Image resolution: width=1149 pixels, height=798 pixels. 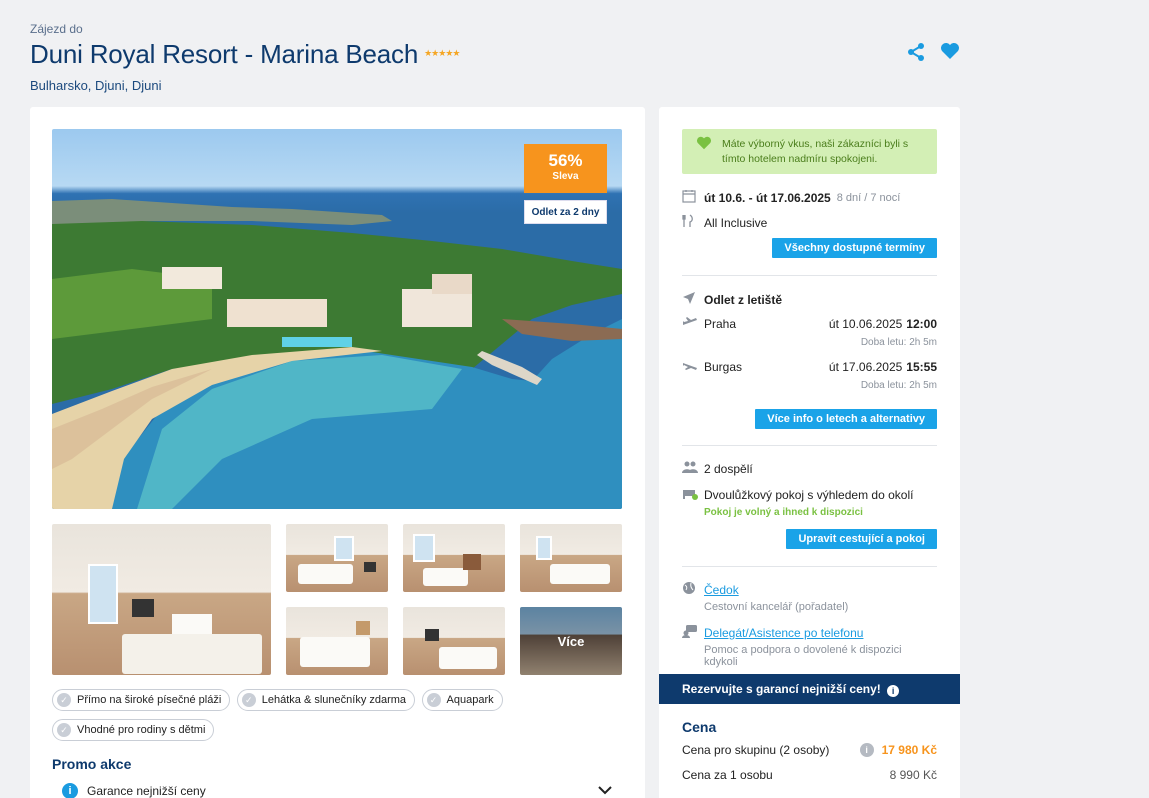 I want to click on group-price-label: Cena pro skupinu (2 osoby), so click(x=756, y=750).